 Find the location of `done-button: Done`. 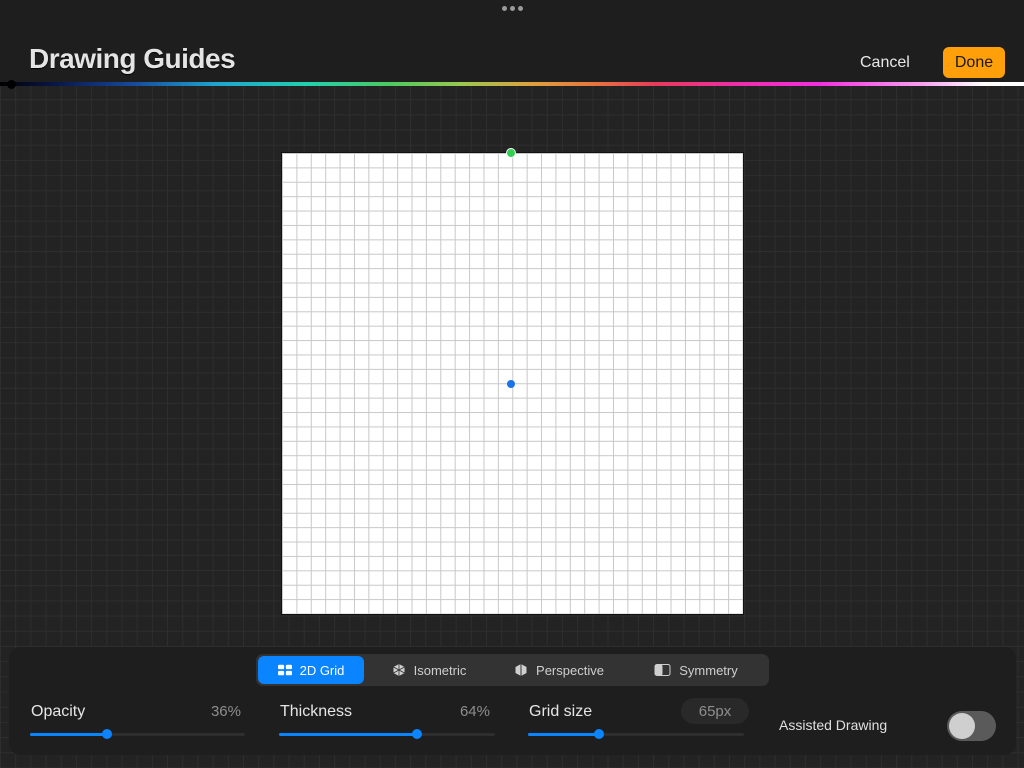

done-button: Done is located at coordinates (974, 62).